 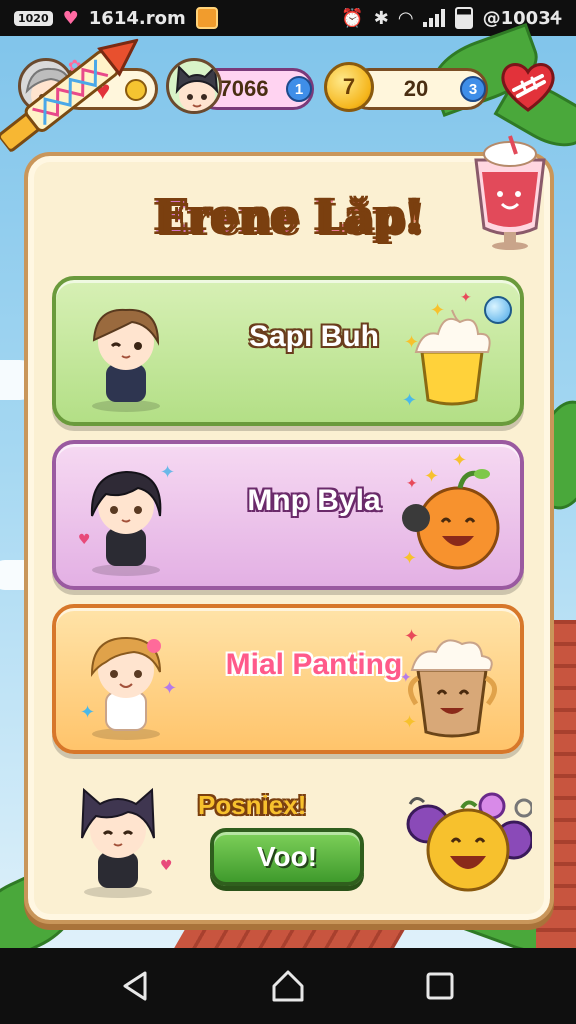 What do you see at coordinates (314, 500) in the screenshot?
I see `card-name: Mnp Byla` at bounding box center [314, 500].